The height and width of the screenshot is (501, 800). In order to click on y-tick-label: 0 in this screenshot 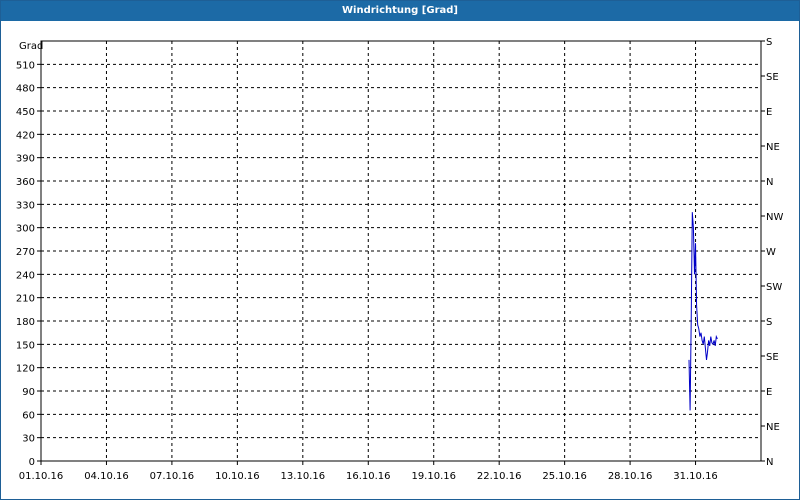, I will do `click(32, 462)`.